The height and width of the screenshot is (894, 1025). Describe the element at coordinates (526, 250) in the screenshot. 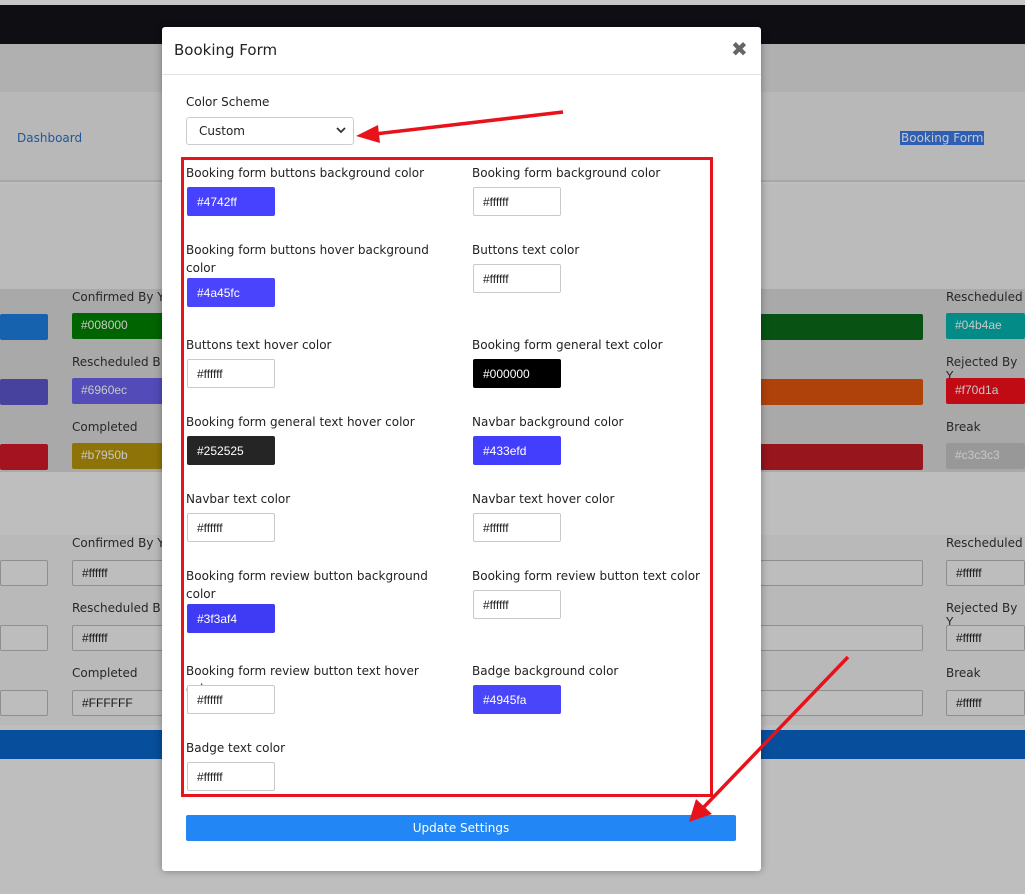

I see `color-field-label: Buttons text color` at that location.